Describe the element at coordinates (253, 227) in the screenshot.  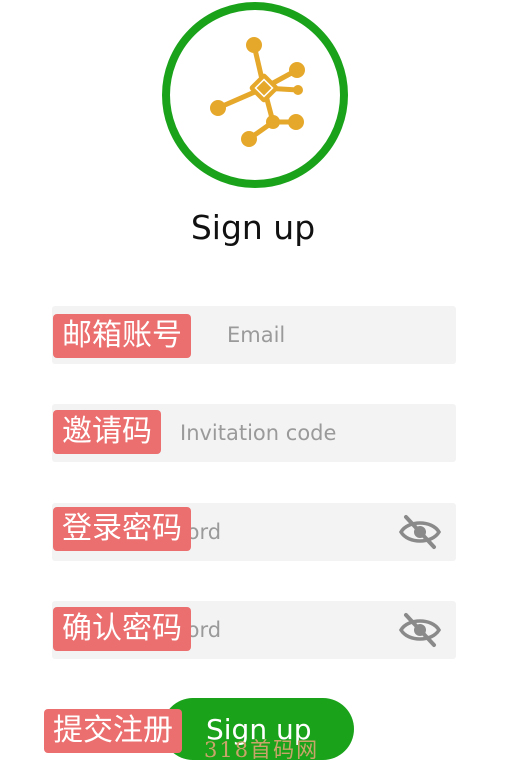
I see `page-title: Sign up` at that location.